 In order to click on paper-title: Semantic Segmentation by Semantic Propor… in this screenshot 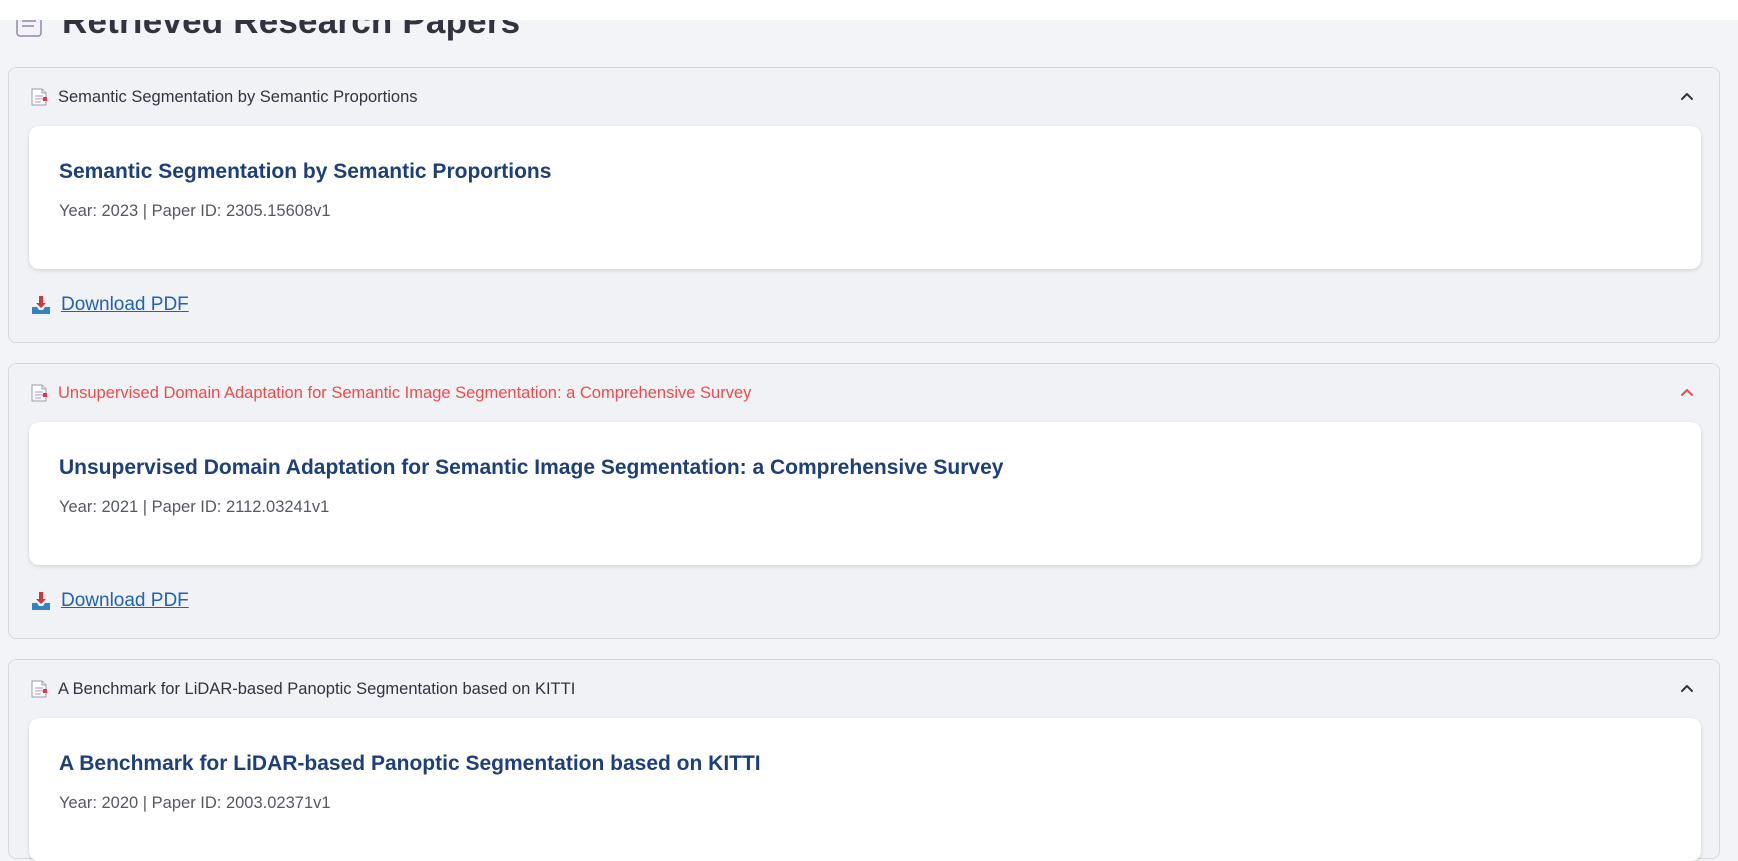, I will do `click(305, 171)`.